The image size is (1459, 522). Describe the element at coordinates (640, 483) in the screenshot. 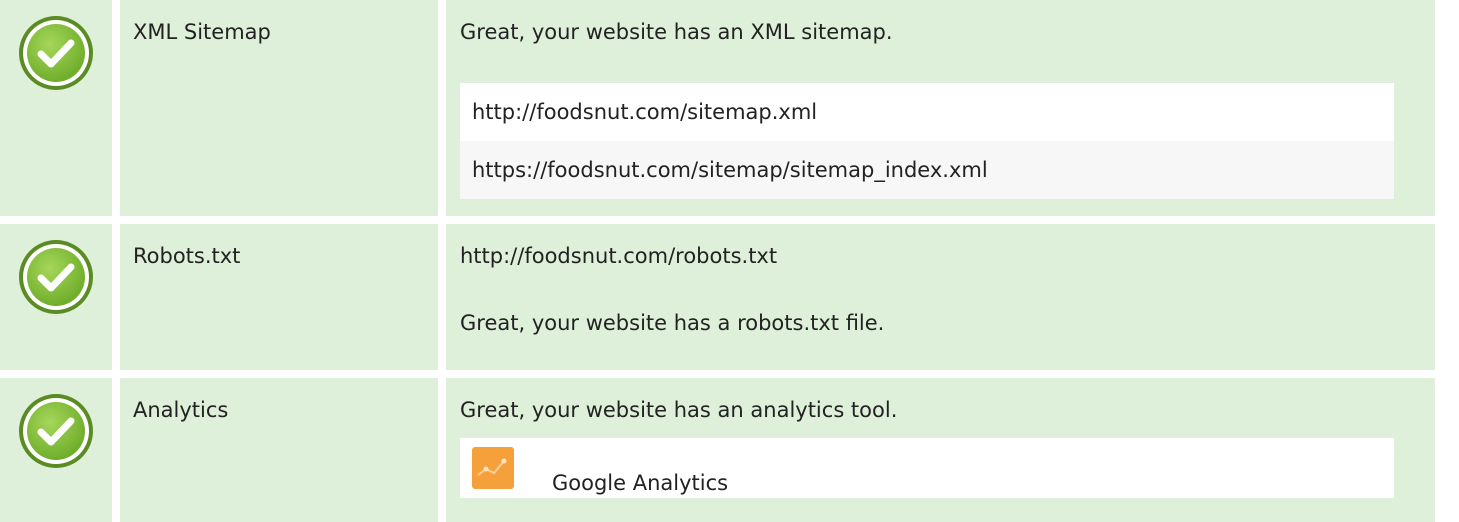

I see `analytics-tool-label: Google Analytics` at that location.